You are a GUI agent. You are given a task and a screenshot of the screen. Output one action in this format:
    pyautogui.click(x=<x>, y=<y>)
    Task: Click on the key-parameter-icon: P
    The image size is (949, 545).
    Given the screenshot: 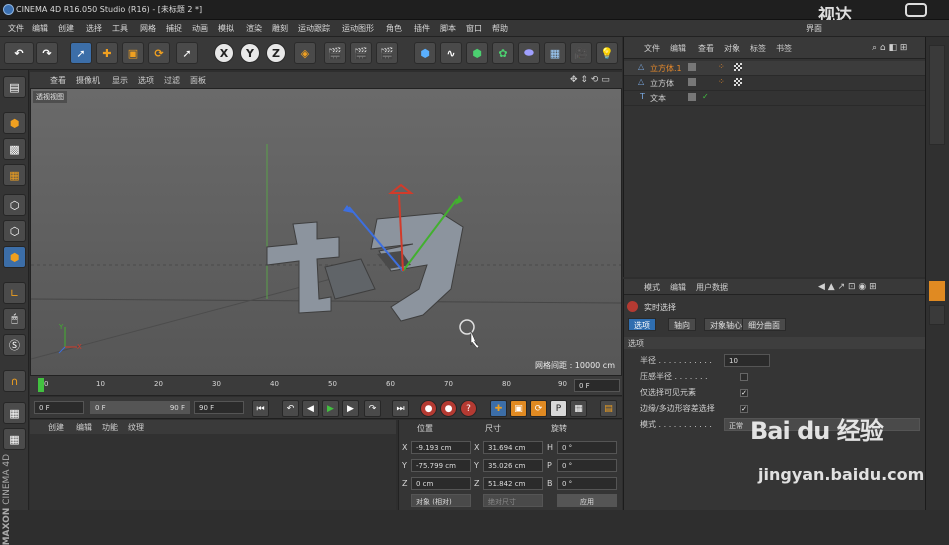 What is the action you would take?
    pyautogui.click(x=558, y=408)
    